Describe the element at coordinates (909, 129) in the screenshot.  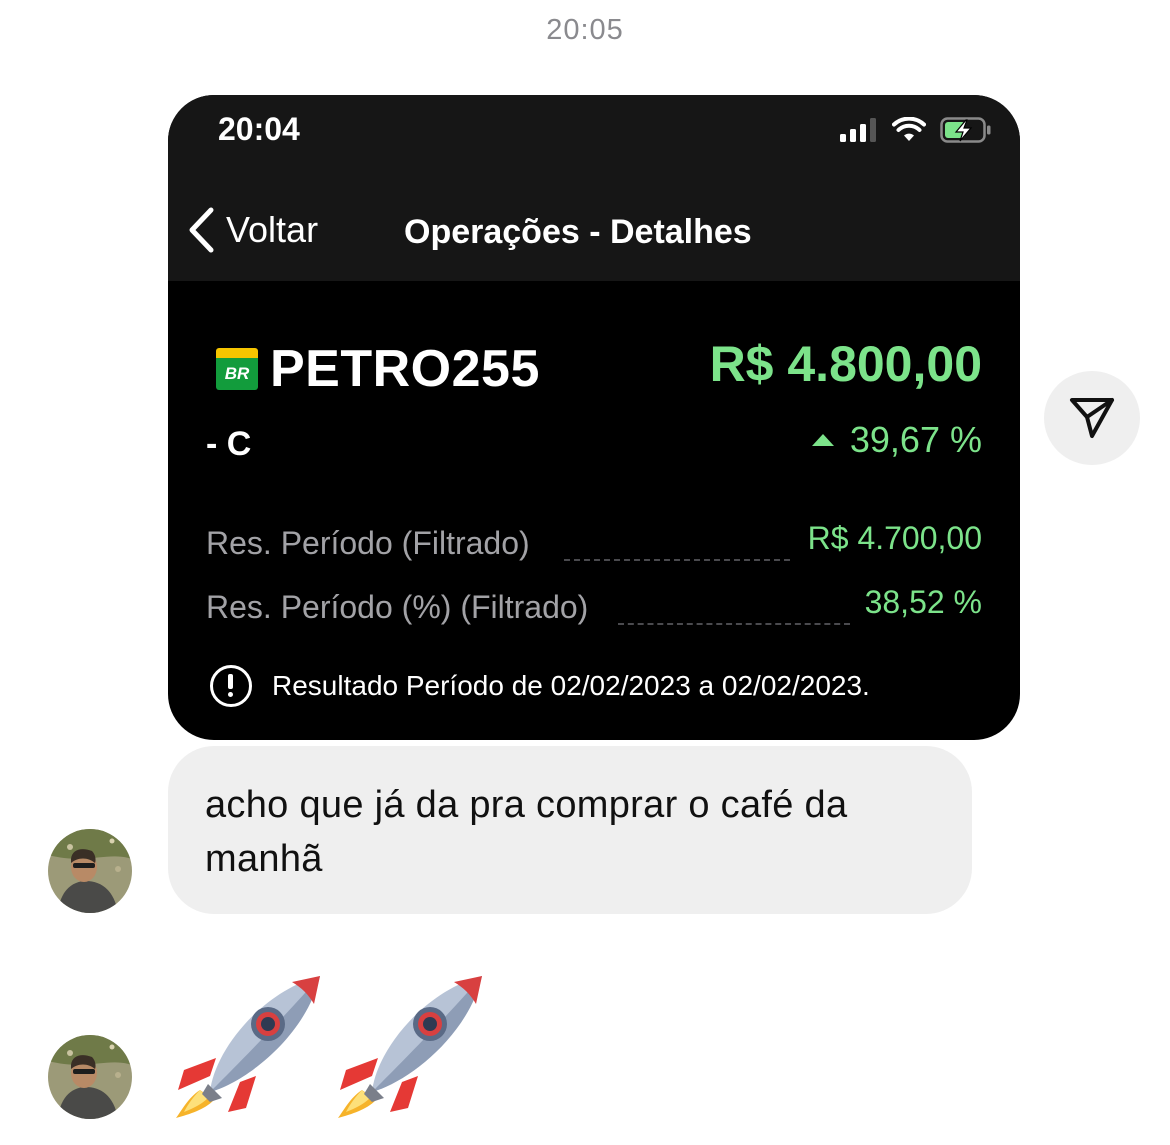
I see `wifi-icon` at that location.